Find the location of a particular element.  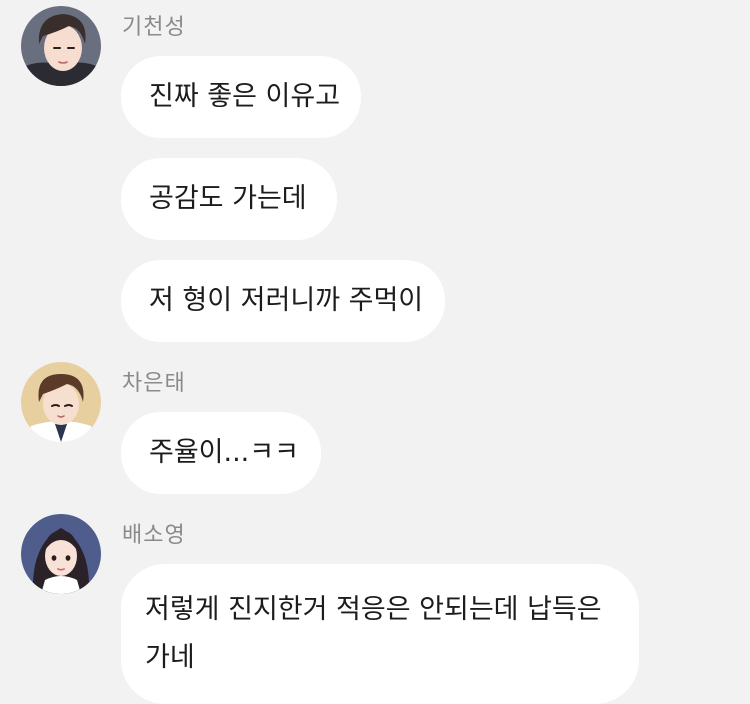

sender-avatar-chaeuntae is located at coordinates (61, 402).